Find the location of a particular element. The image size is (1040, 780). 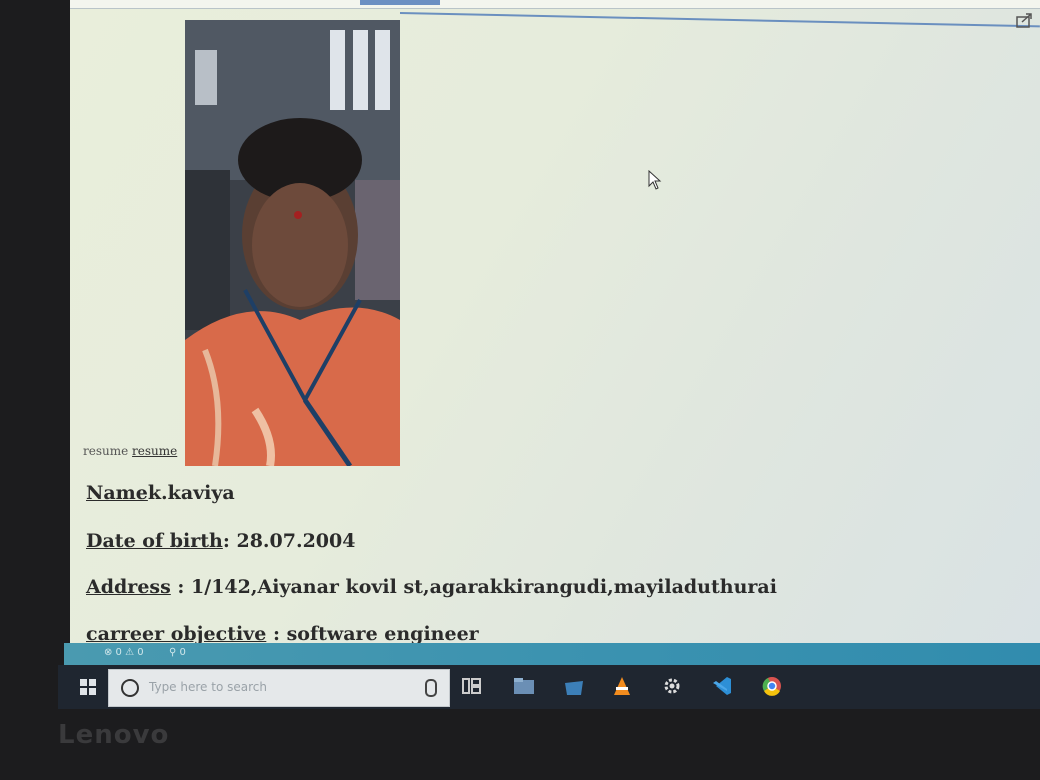

name-value: k.kaviya is located at coordinates (191, 493).